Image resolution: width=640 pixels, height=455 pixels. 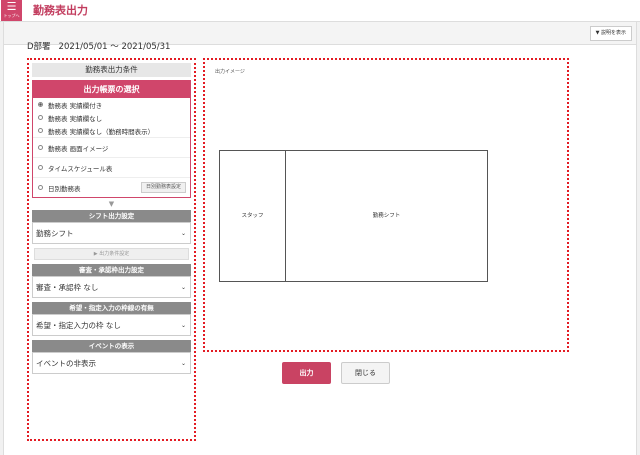 What do you see at coordinates (230, 72) in the screenshot?
I see `preview-label: 出力イメージ` at bounding box center [230, 72].